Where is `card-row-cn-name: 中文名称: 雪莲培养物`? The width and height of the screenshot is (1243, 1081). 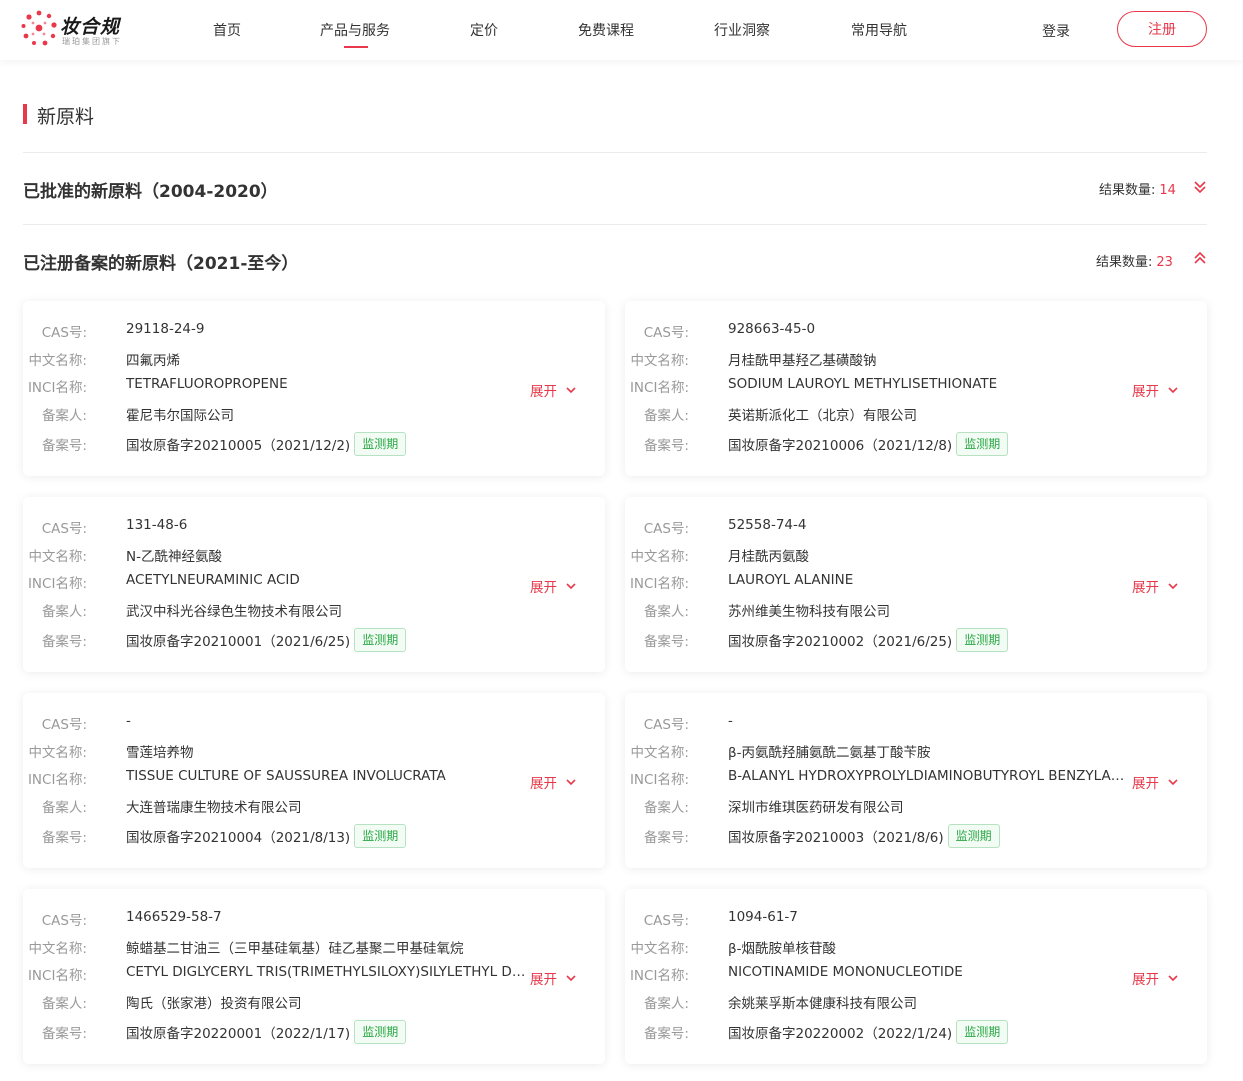 card-row-cn-name: 中文名称: 雪莲培养物 is located at coordinates (303, 751).